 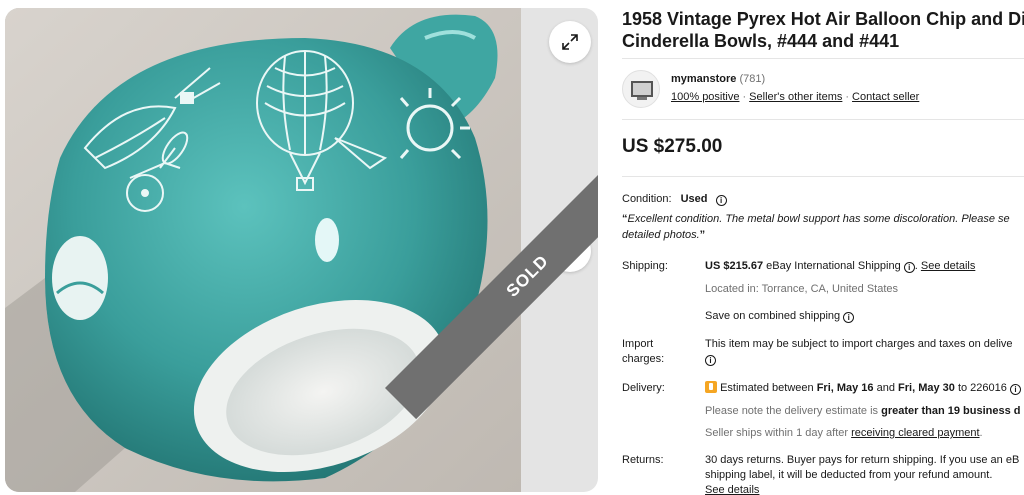 What do you see at coordinates (885, 97) in the screenshot?
I see `contact-seller-link: Contact seller` at bounding box center [885, 97].